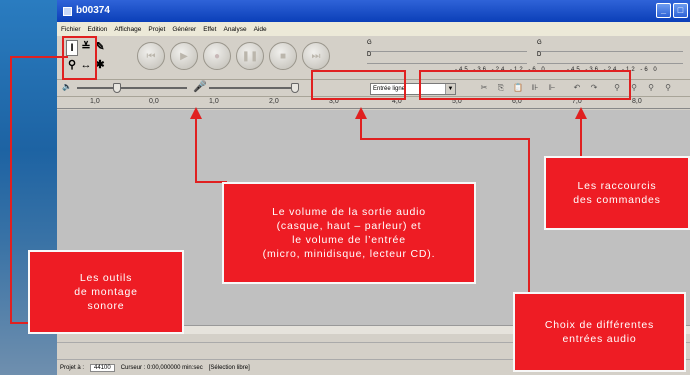  I want to click on tools-highlight-box, so click(79, 58).